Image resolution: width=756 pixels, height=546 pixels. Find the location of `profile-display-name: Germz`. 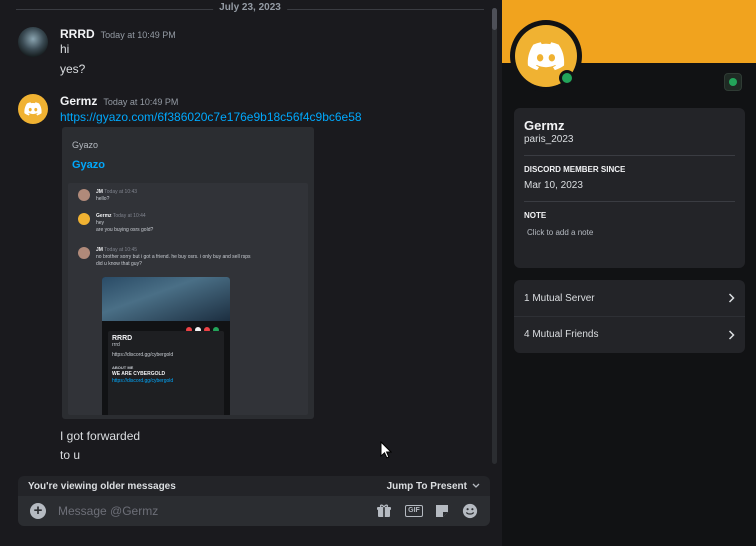

profile-display-name: Germz is located at coordinates (544, 125).